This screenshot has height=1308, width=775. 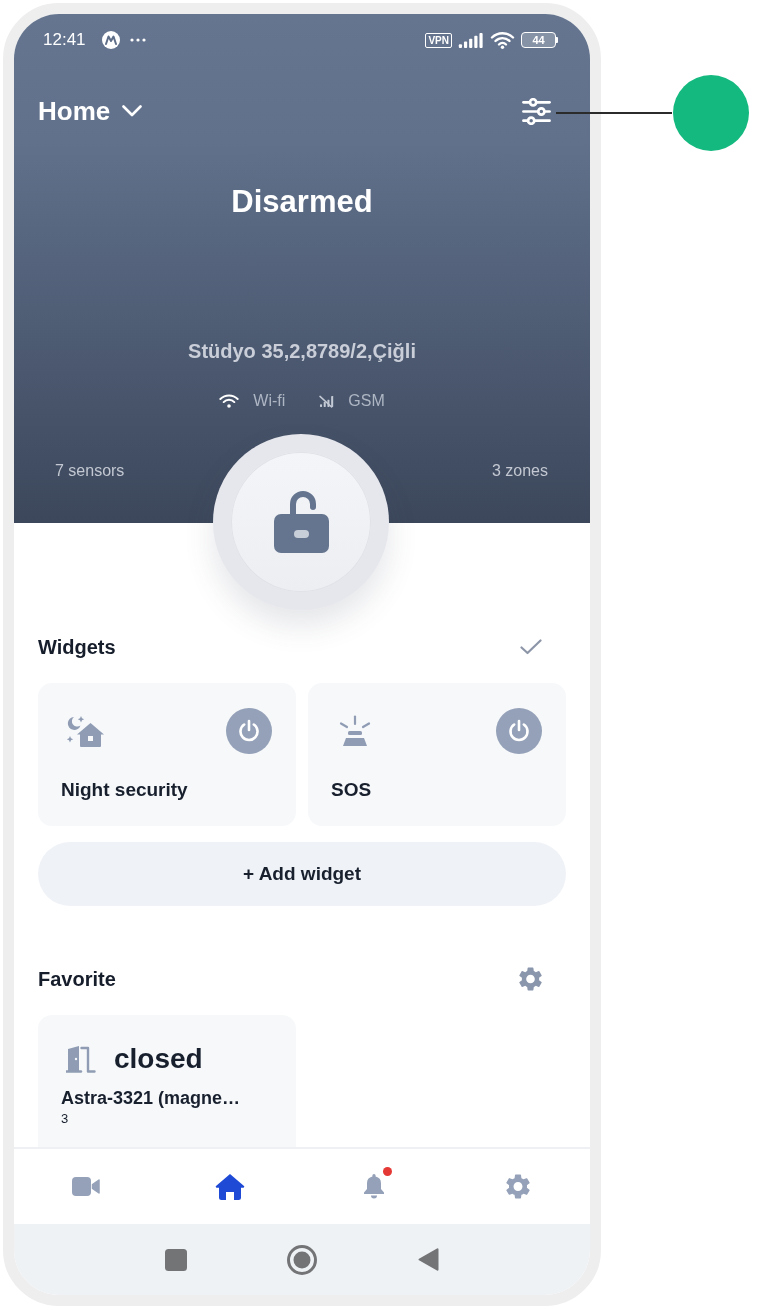 What do you see at coordinates (302, 1259) in the screenshot?
I see `ring-icon` at bounding box center [302, 1259].